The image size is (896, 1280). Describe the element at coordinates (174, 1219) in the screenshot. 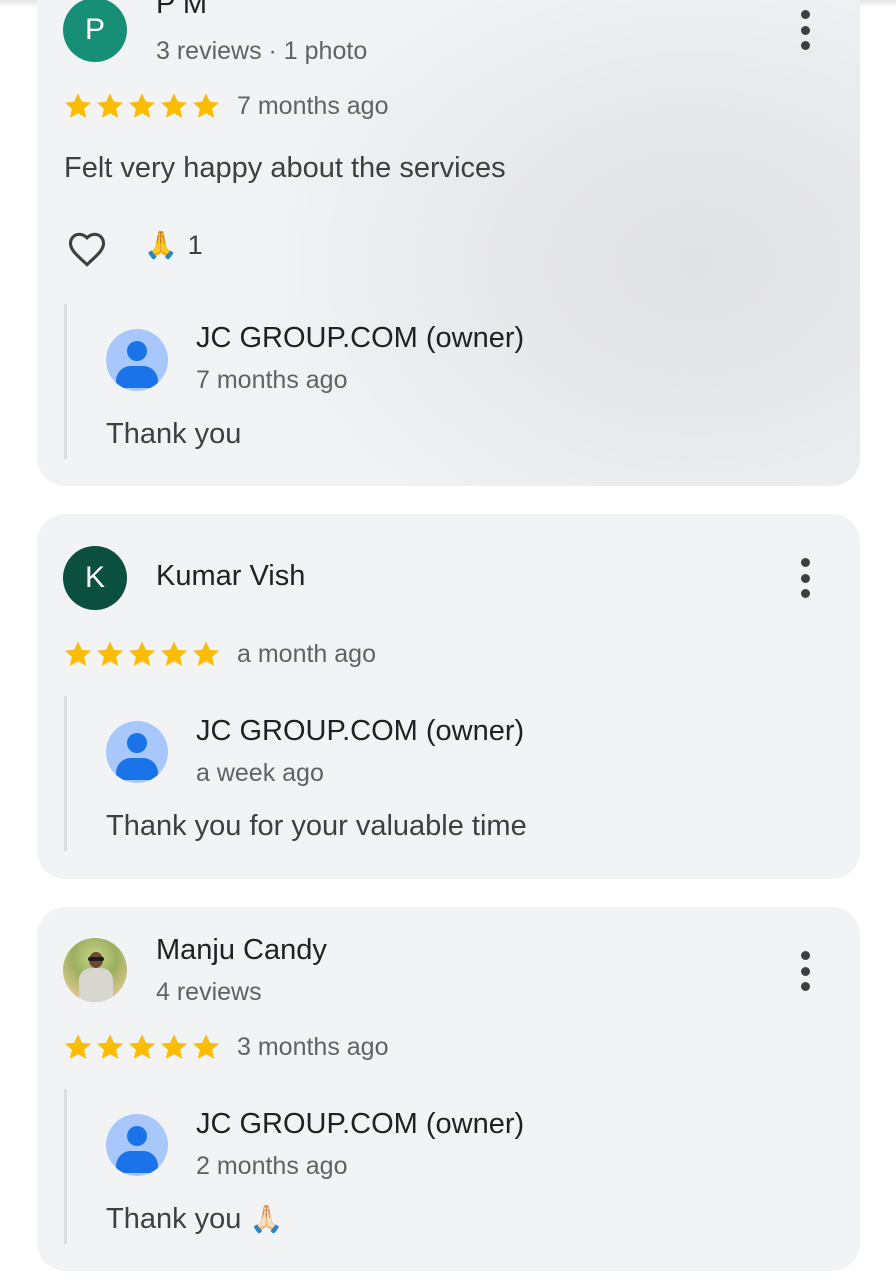

I see `owner-reply-text-content: Thank you` at that location.